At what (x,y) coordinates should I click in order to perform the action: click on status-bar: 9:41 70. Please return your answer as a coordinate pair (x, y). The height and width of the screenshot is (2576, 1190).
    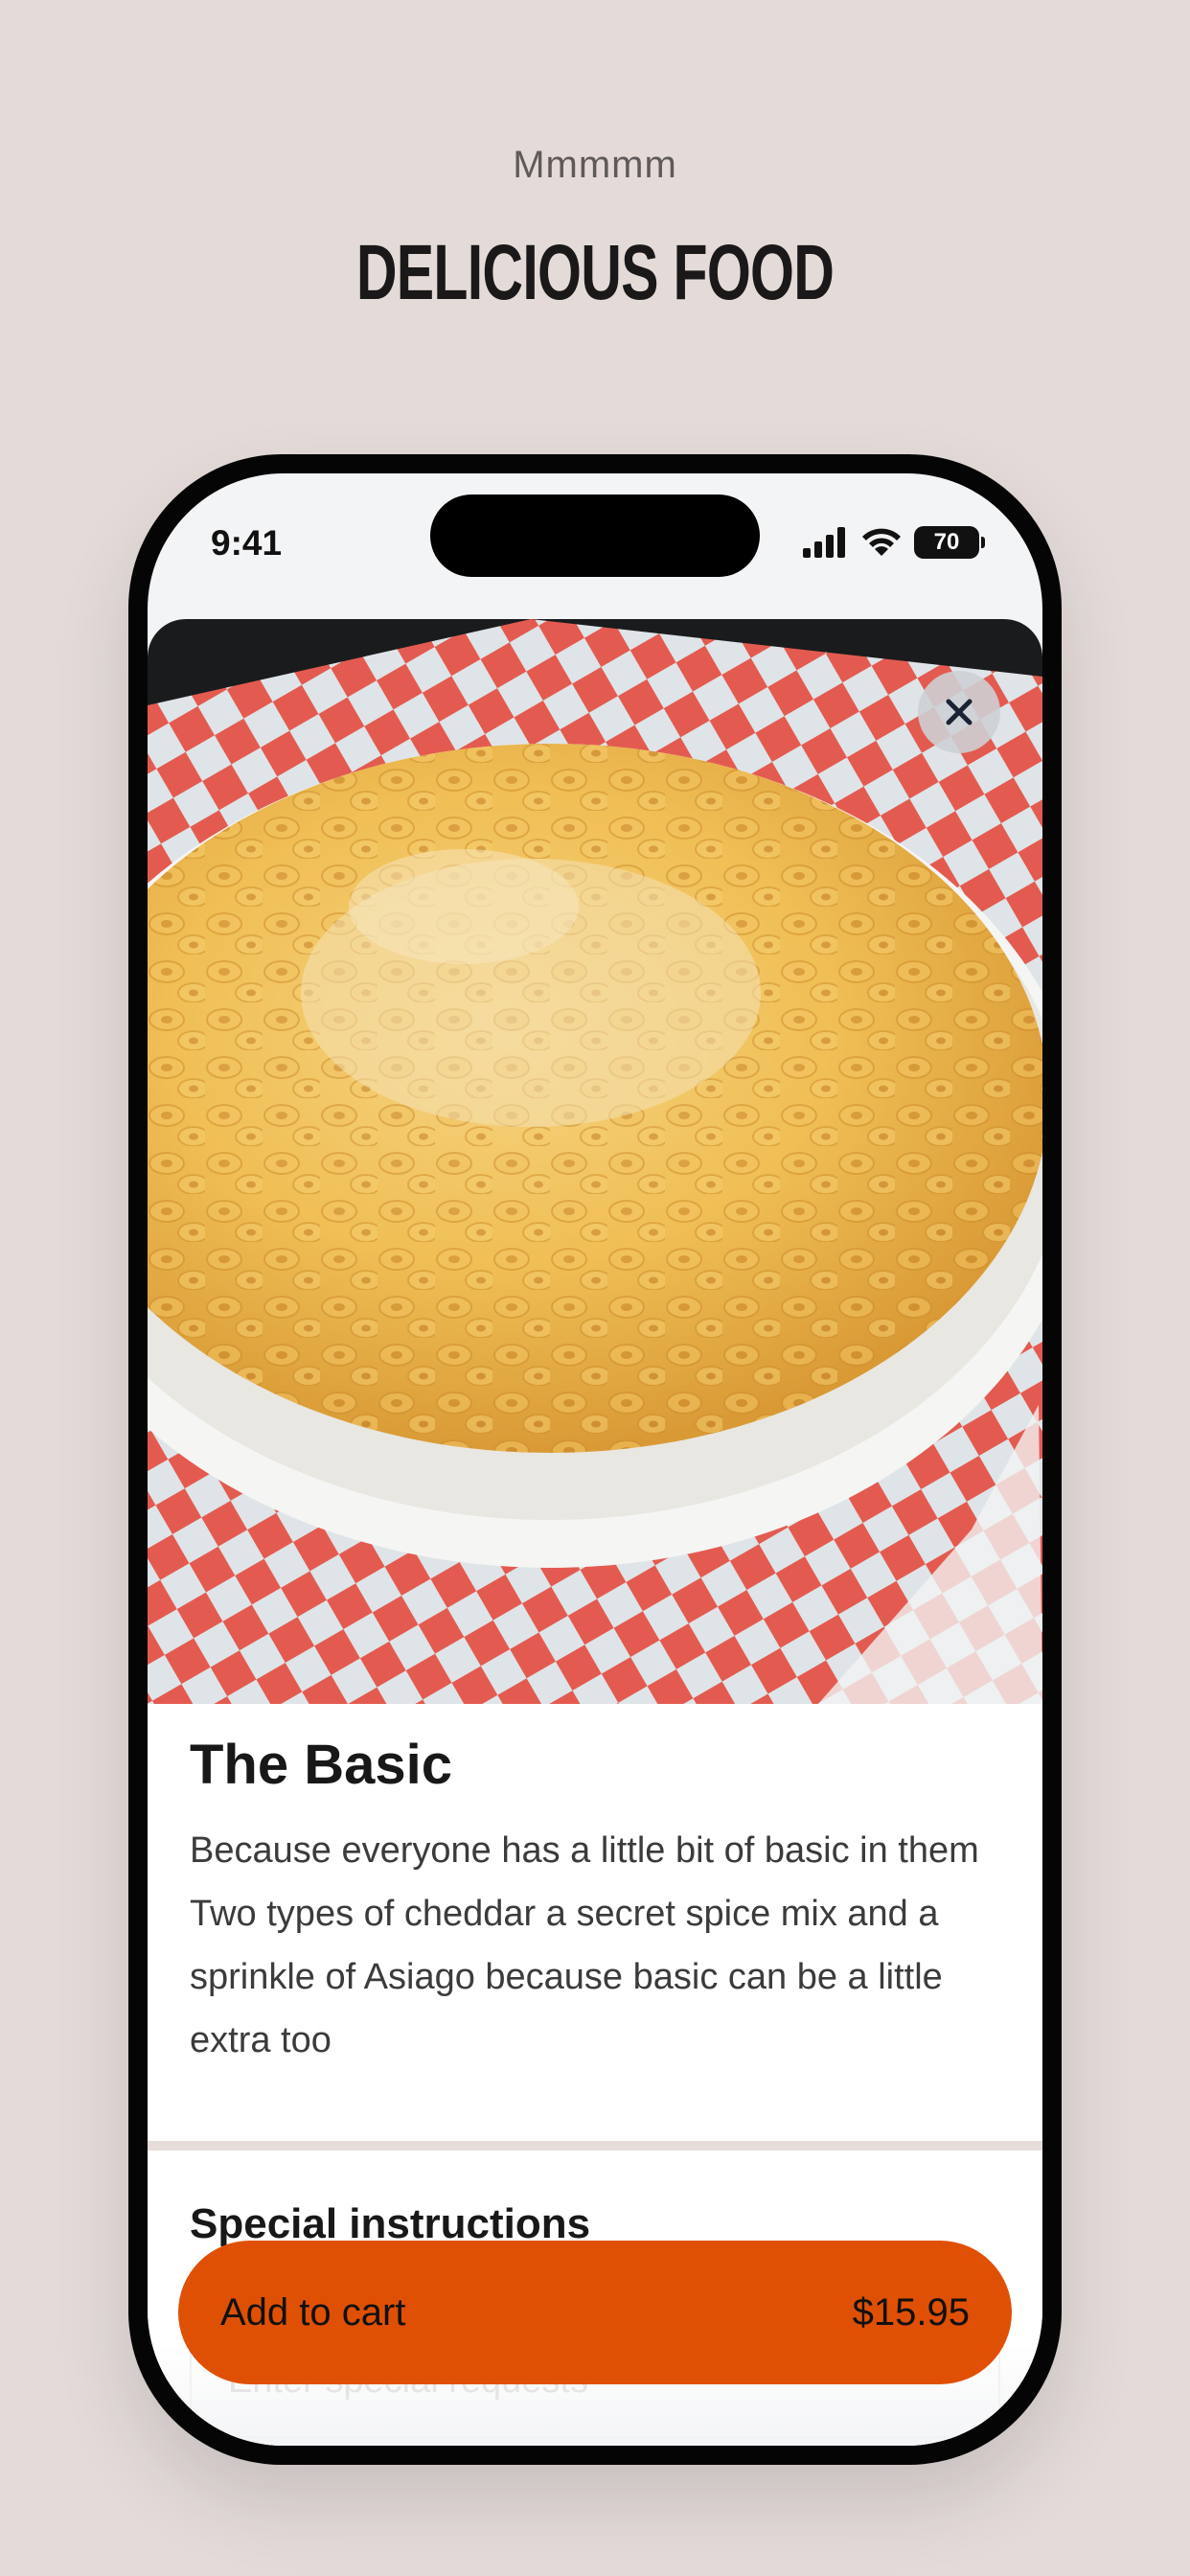
    Looking at the image, I should click on (595, 535).